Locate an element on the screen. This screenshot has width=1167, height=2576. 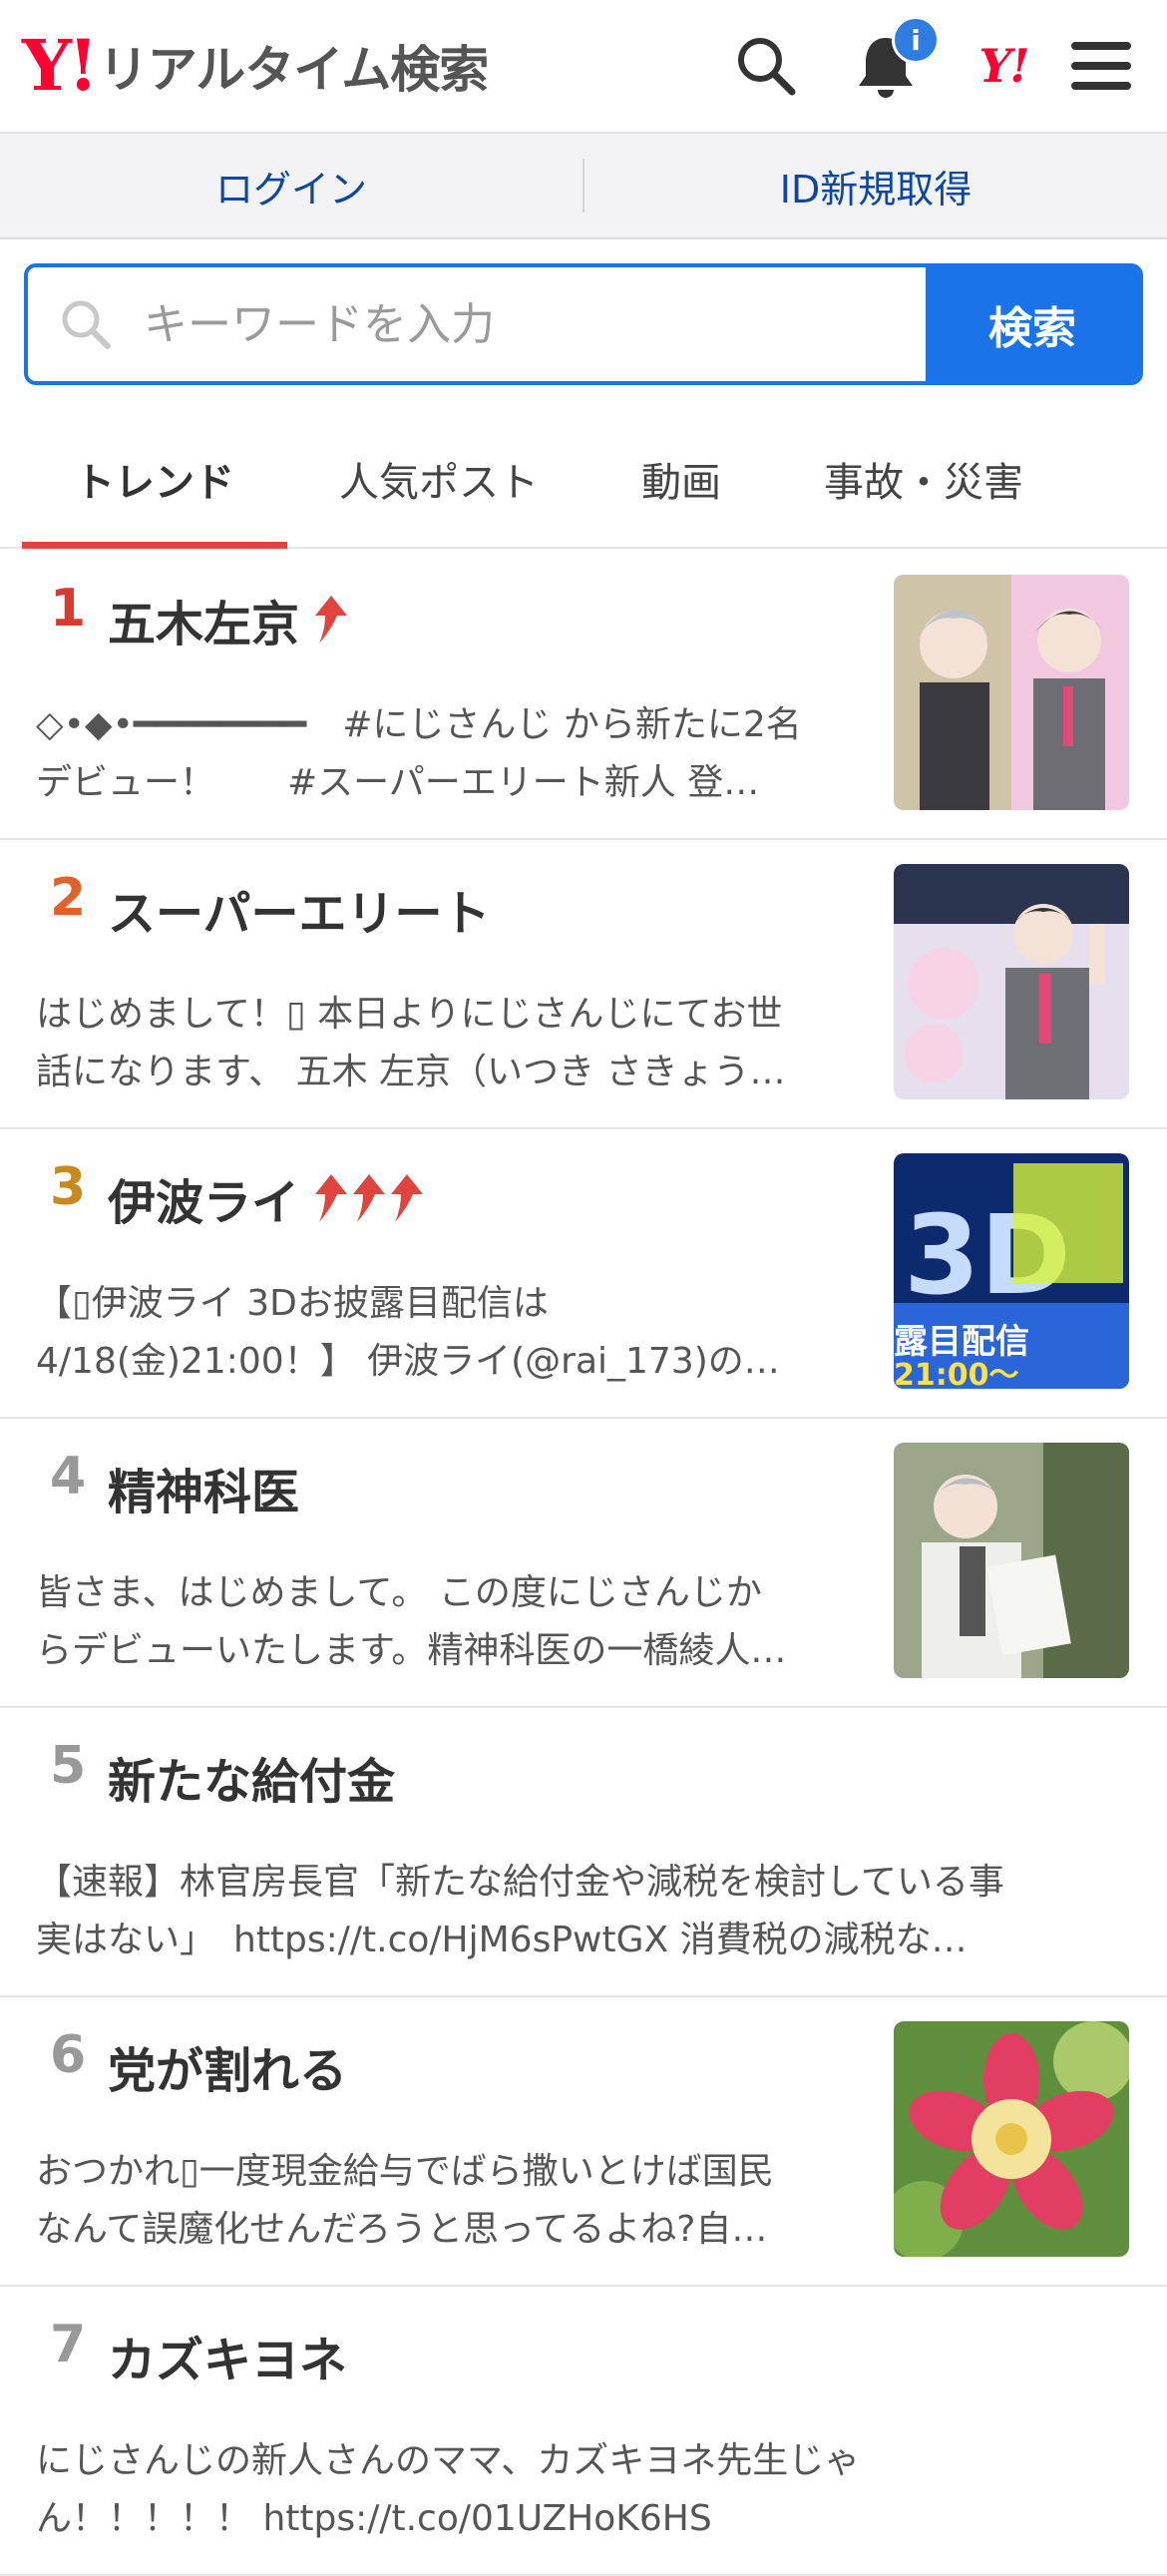
trend-title: 伊波ライ is located at coordinates (204, 1203).